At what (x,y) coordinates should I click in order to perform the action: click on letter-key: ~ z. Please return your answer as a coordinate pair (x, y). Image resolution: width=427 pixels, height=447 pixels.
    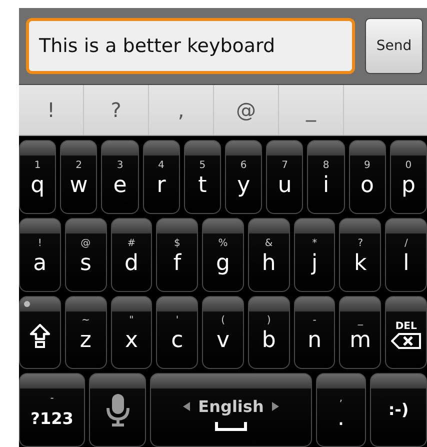
    Looking at the image, I should click on (85, 333).